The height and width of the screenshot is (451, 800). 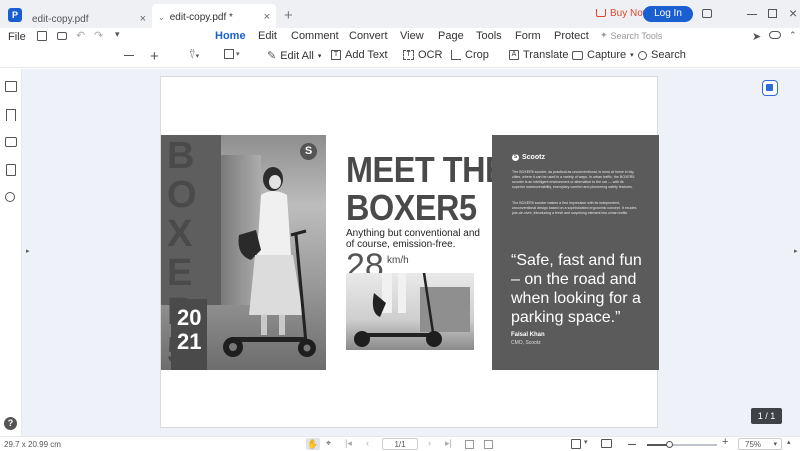 What do you see at coordinates (576, 298) in the screenshot?
I see `quote-line3: when looking for a` at bounding box center [576, 298].